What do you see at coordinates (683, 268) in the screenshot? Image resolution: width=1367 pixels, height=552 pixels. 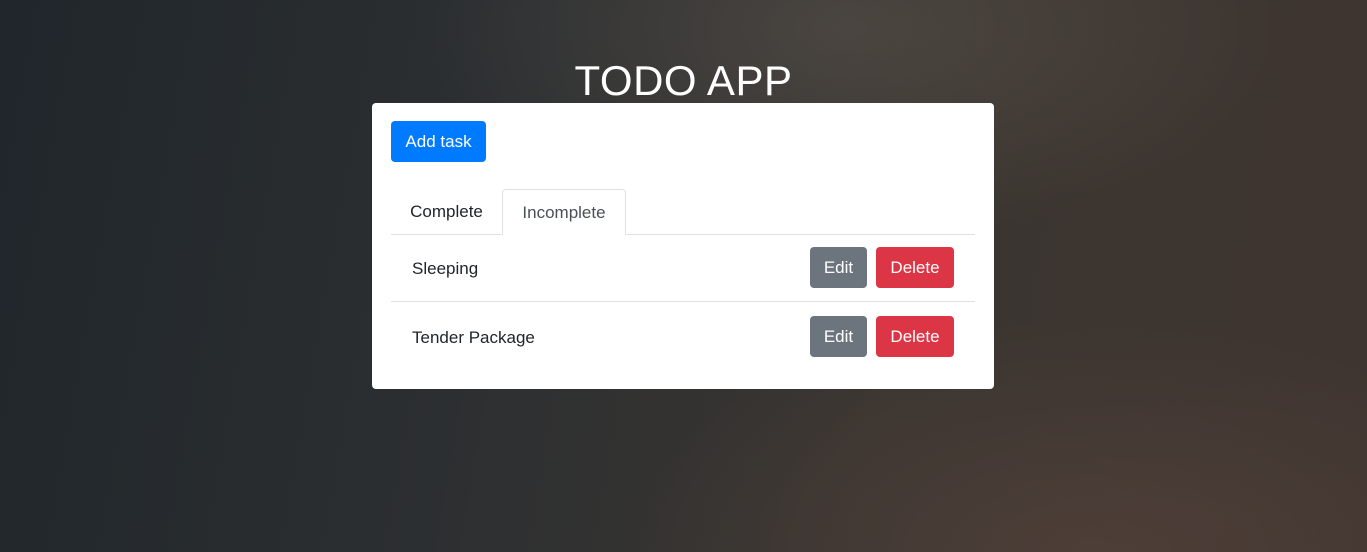 I see `task-row: Sleeping Edit Delete` at bounding box center [683, 268].